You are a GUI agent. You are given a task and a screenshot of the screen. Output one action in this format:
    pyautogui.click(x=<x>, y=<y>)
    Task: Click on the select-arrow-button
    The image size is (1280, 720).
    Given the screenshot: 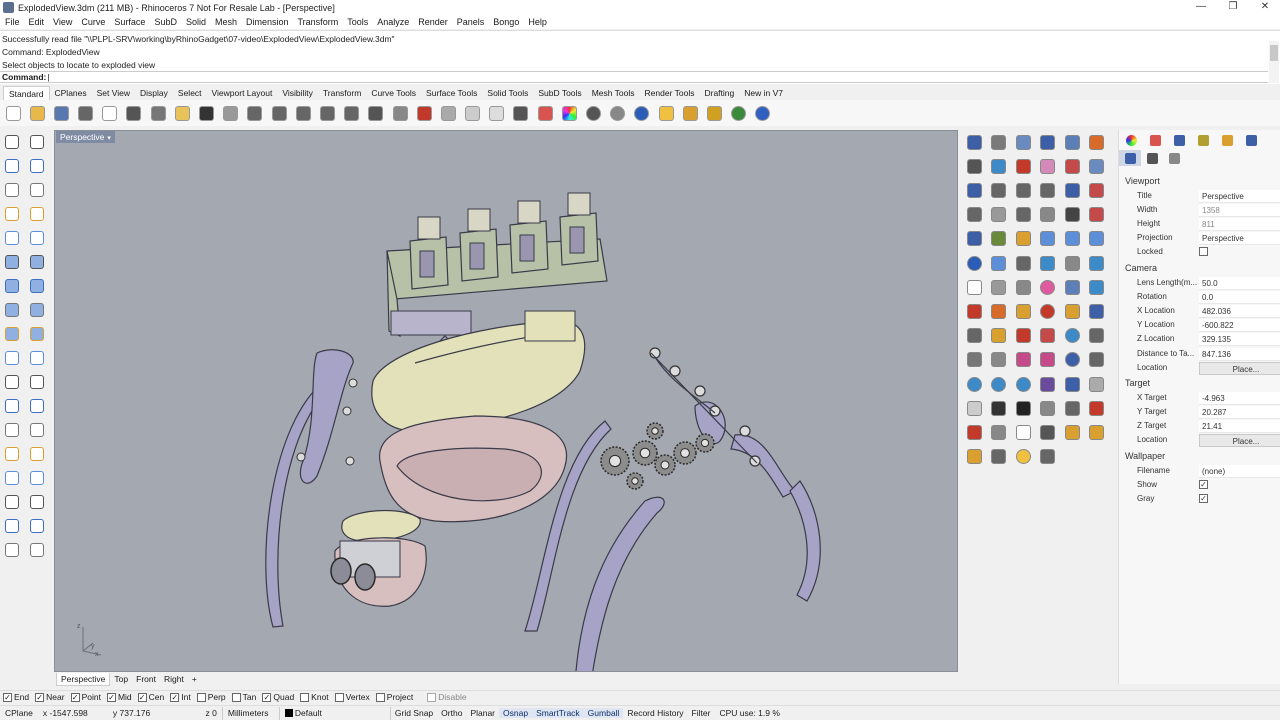 What is the action you would take?
    pyautogui.click(x=12, y=142)
    